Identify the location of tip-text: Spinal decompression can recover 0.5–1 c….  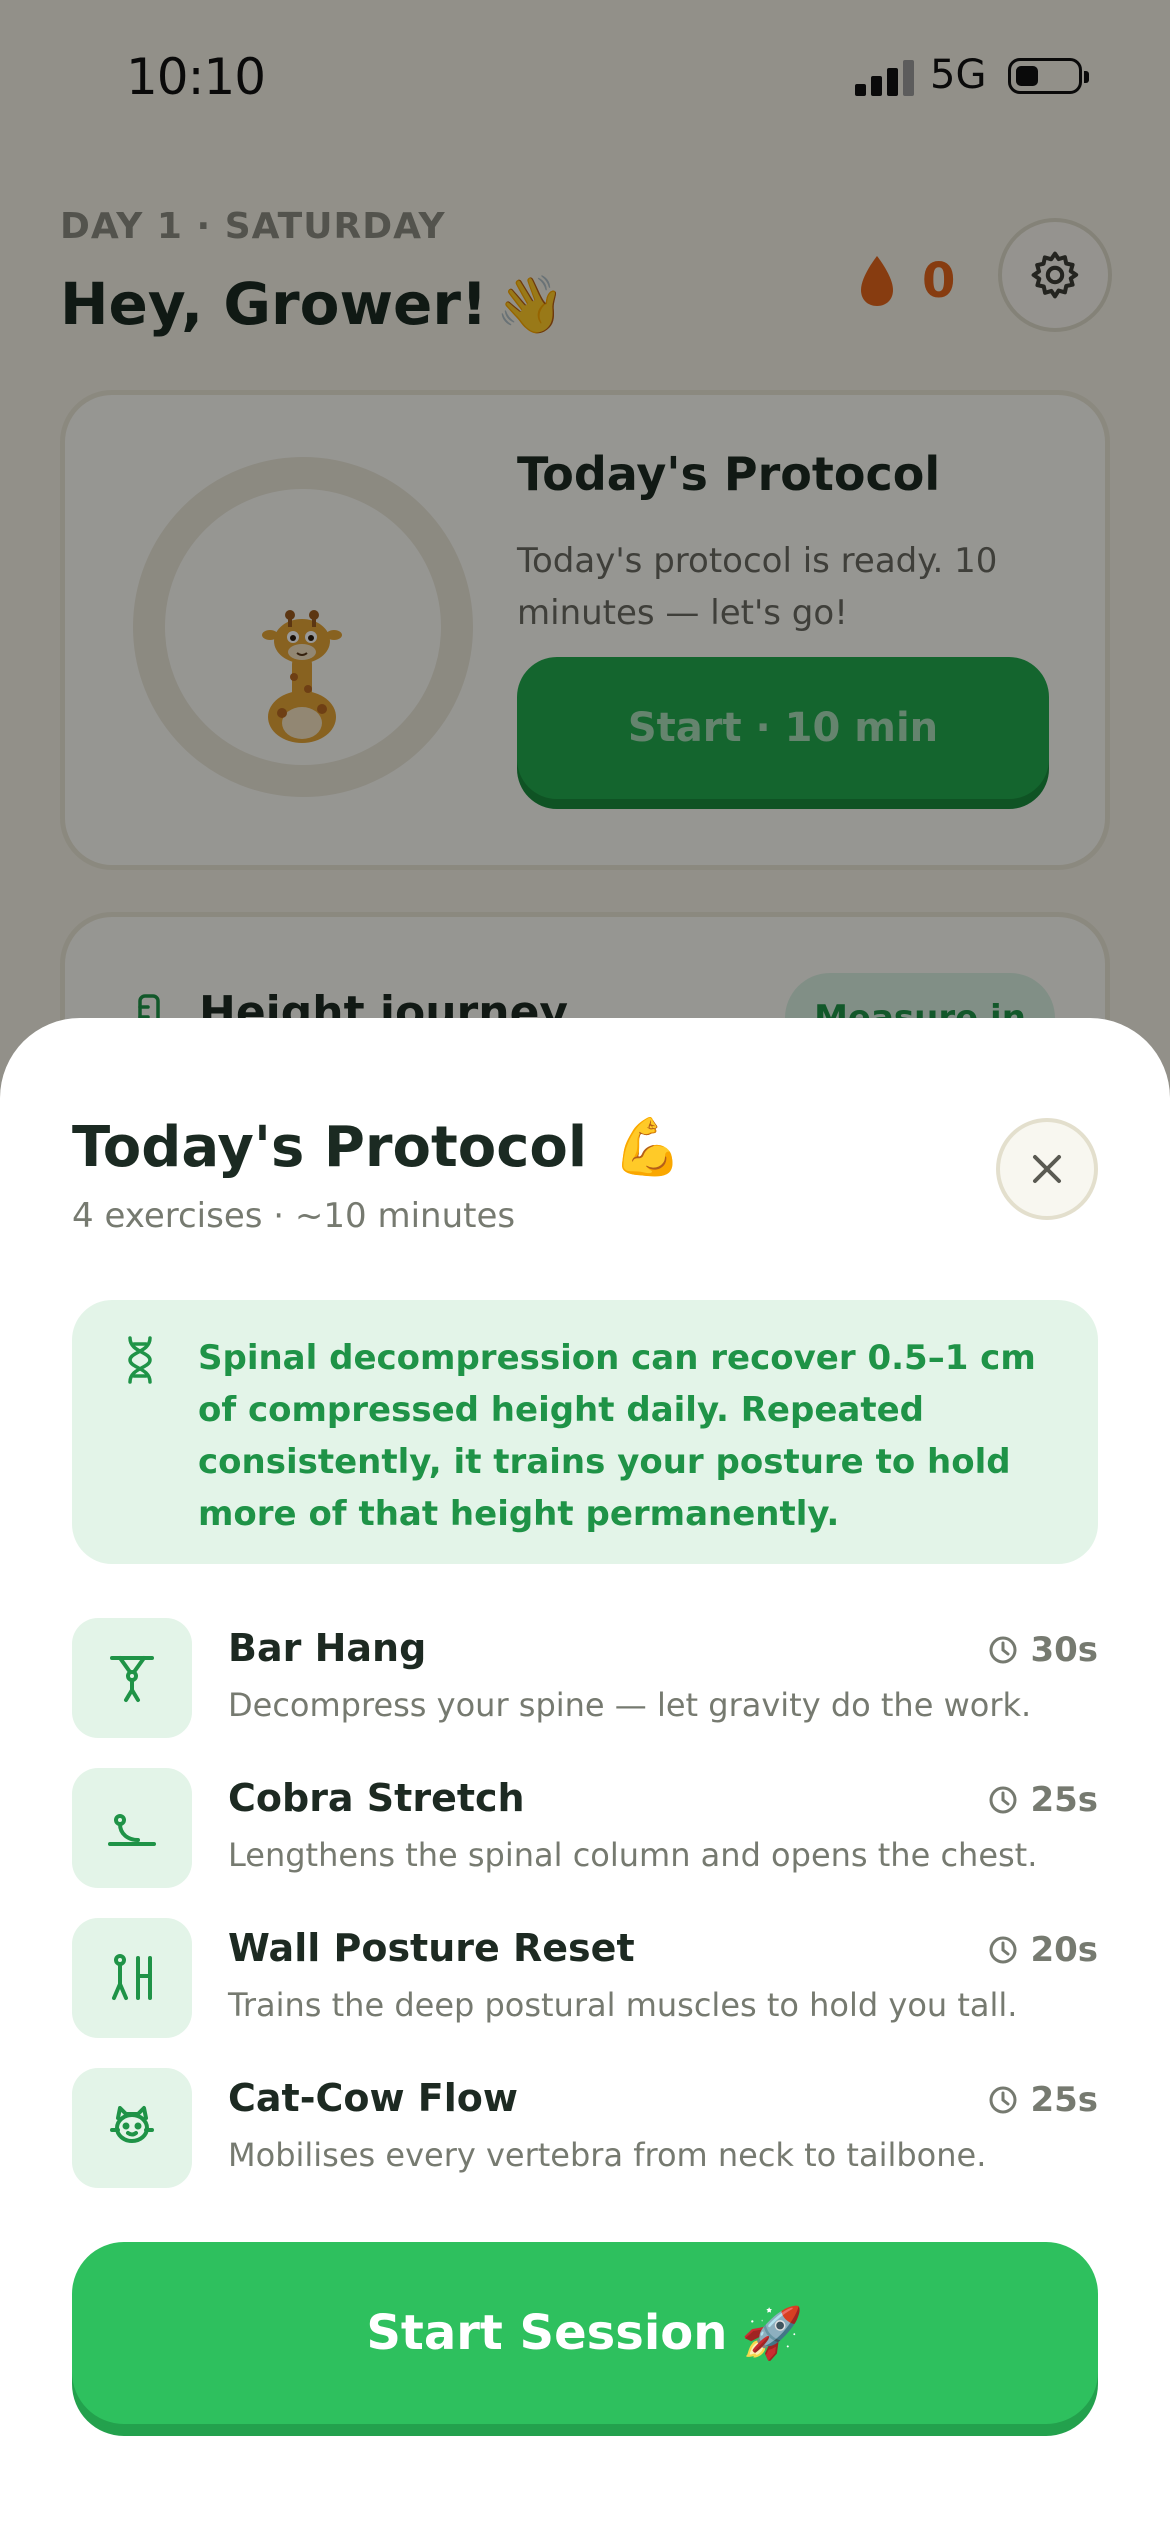
(617, 1436).